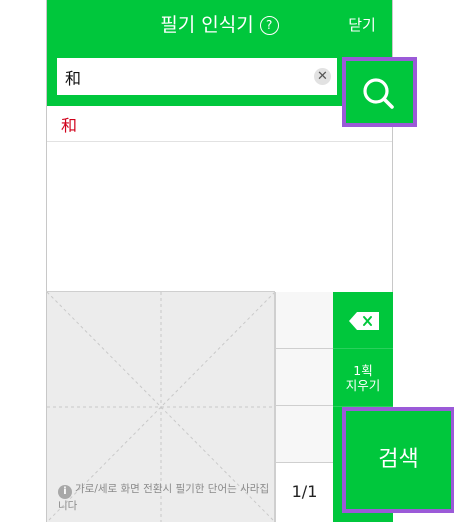 This screenshot has height=526, width=454. What do you see at coordinates (362, 25) in the screenshot?
I see `close-button: 닫기` at bounding box center [362, 25].